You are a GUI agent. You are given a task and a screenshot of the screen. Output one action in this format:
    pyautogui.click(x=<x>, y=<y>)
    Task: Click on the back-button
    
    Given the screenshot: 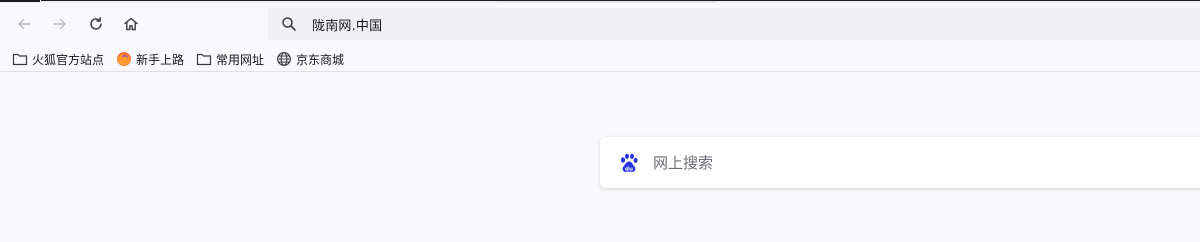 What is the action you would take?
    pyautogui.click(x=24, y=24)
    